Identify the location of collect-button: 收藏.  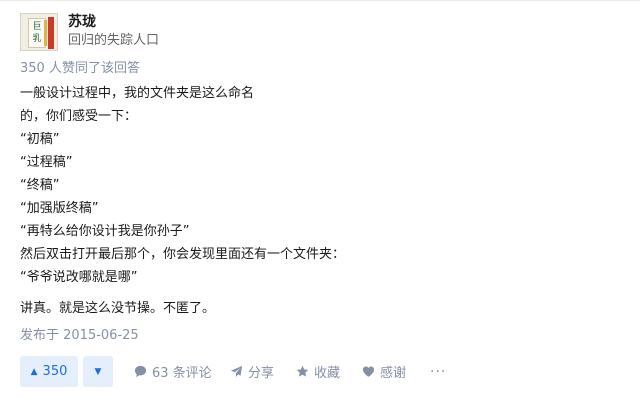
(318, 371).